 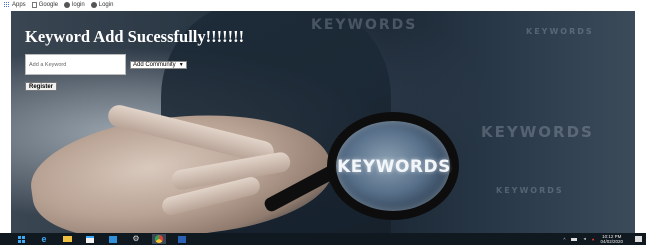 I want to click on chrome-icon, so click(x=159, y=239).